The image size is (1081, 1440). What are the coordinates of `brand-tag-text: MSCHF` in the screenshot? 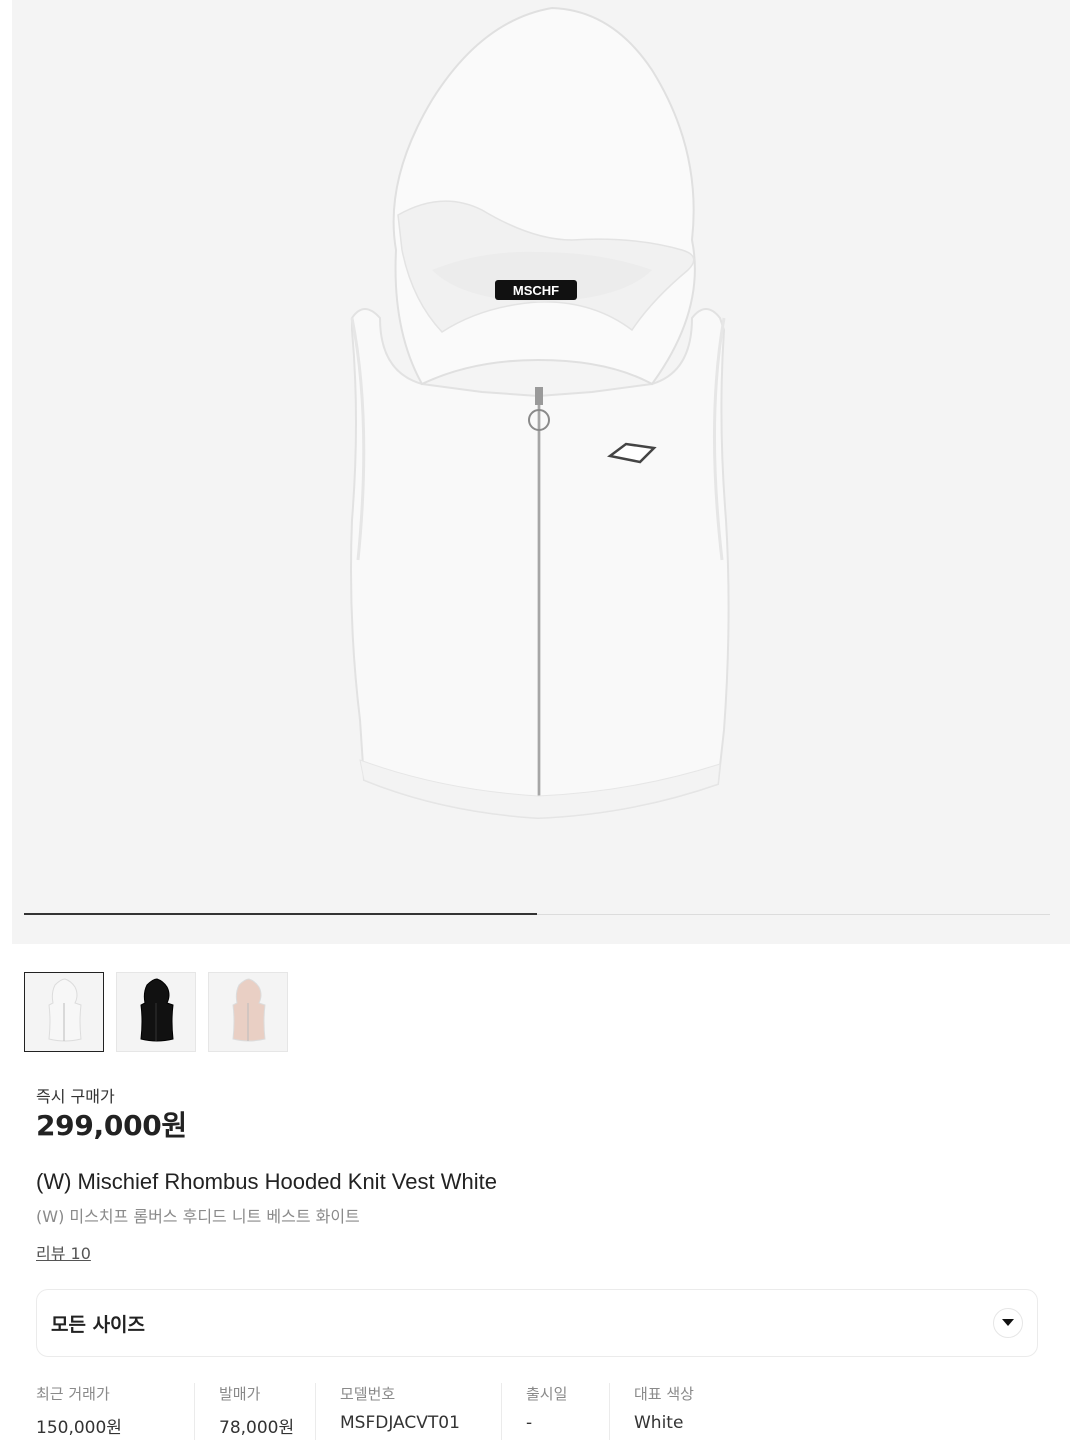 It's located at (536, 290).